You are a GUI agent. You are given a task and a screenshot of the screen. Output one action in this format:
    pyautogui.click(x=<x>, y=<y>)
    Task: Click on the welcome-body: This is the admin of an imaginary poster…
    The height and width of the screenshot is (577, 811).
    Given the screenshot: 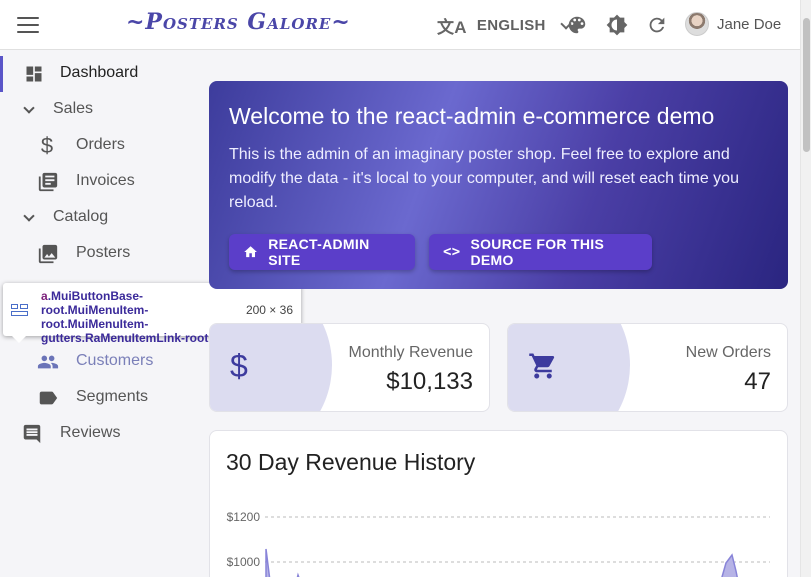 What is the action you would take?
    pyautogui.click(x=484, y=178)
    